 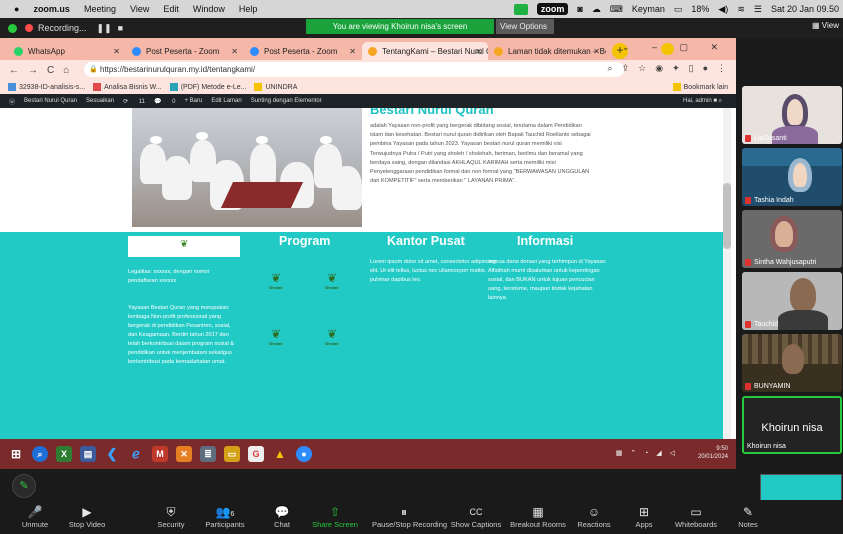 What do you see at coordinates (171, 516) in the screenshot?
I see `security-button: ⛨ Security` at bounding box center [171, 516].